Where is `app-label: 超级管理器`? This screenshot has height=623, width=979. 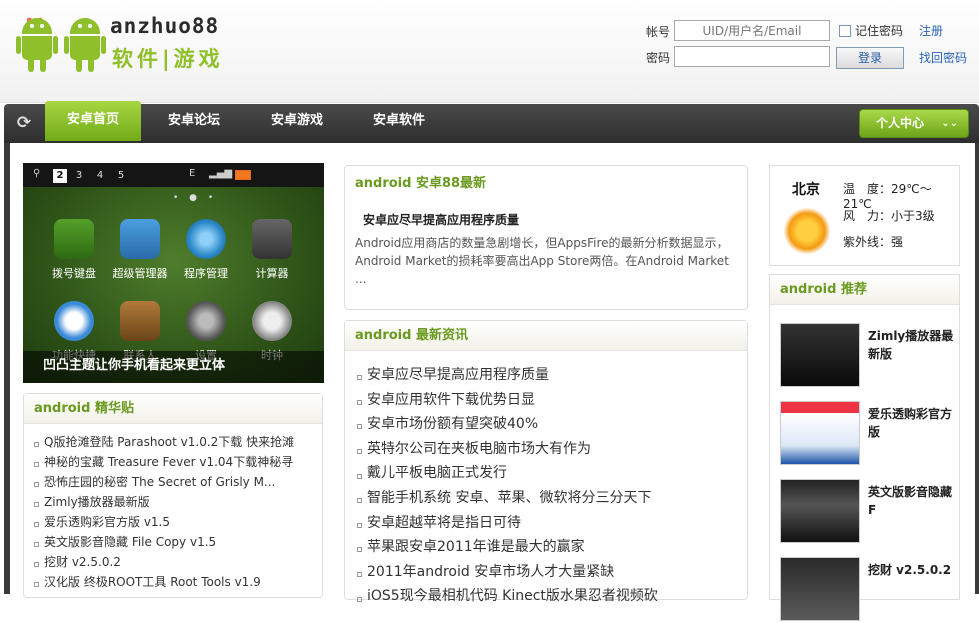 app-label: 超级管理器 is located at coordinates (140, 273).